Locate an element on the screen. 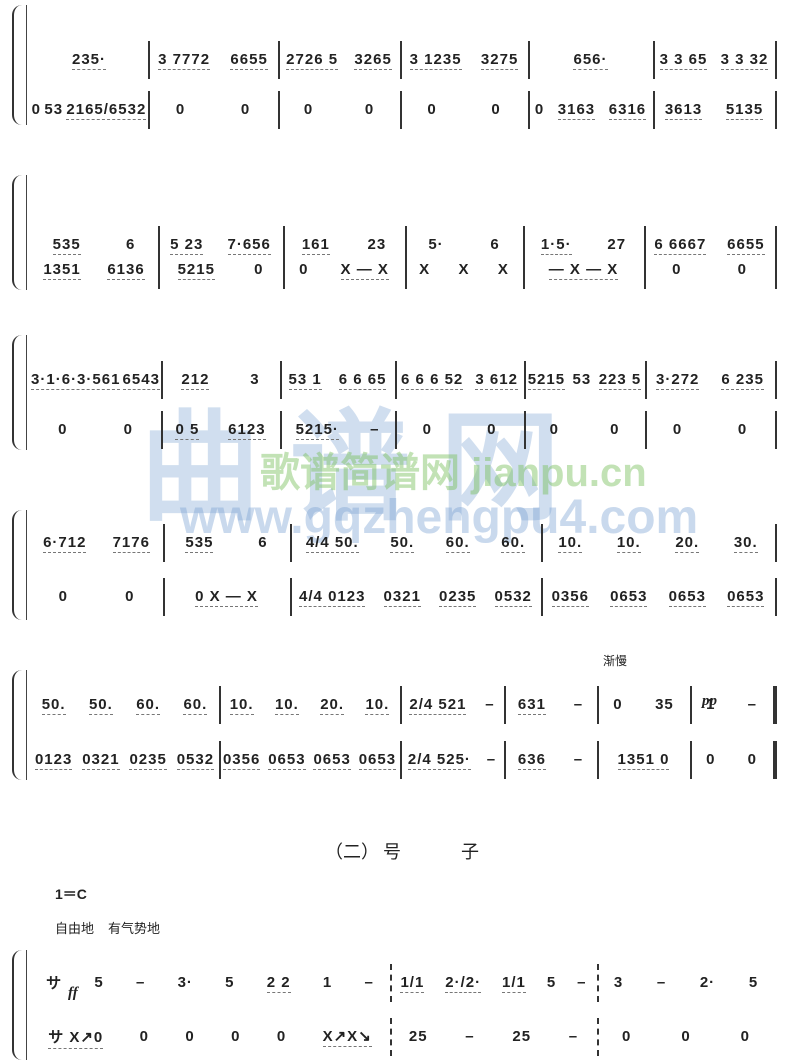  note-group: 2 2 is located at coordinates (278, 983).